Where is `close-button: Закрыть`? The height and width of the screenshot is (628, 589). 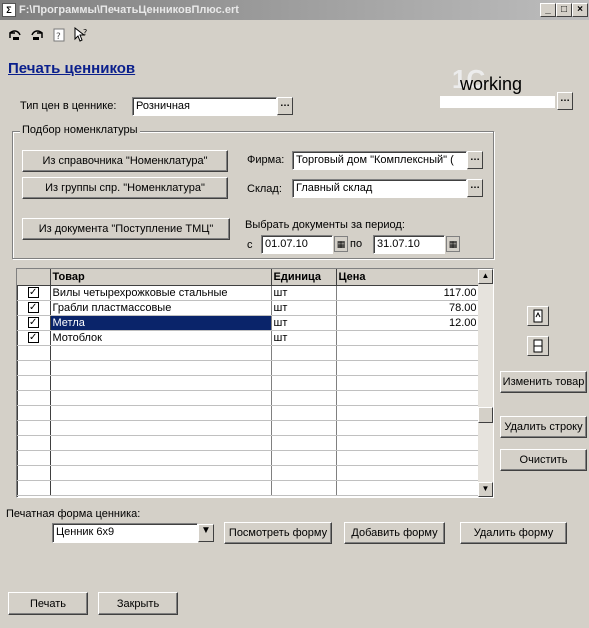 close-button: Закрыть is located at coordinates (138, 603).